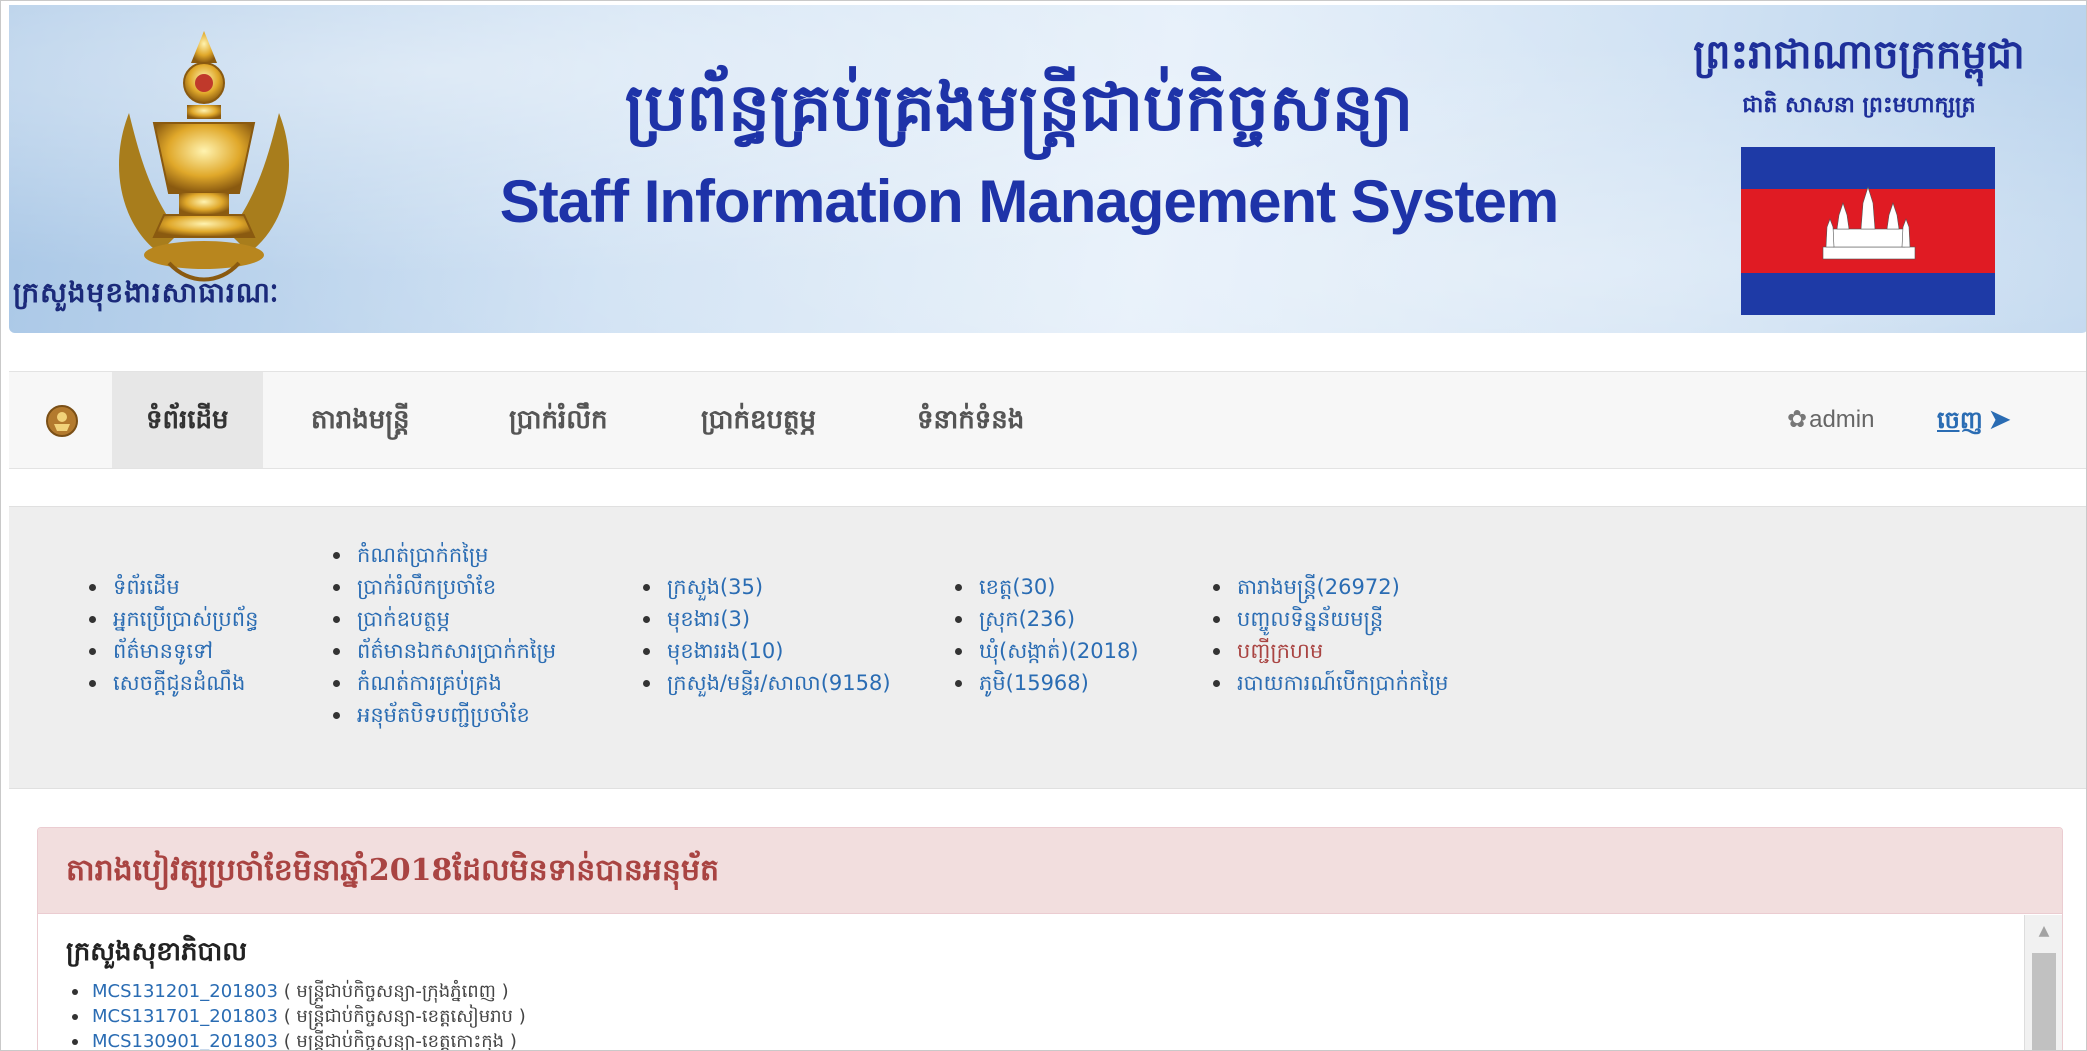  What do you see at coordinates (2044, 1001) in the screenshot?
I see `scroll-thumb` at bounding box center [2044, 1001].